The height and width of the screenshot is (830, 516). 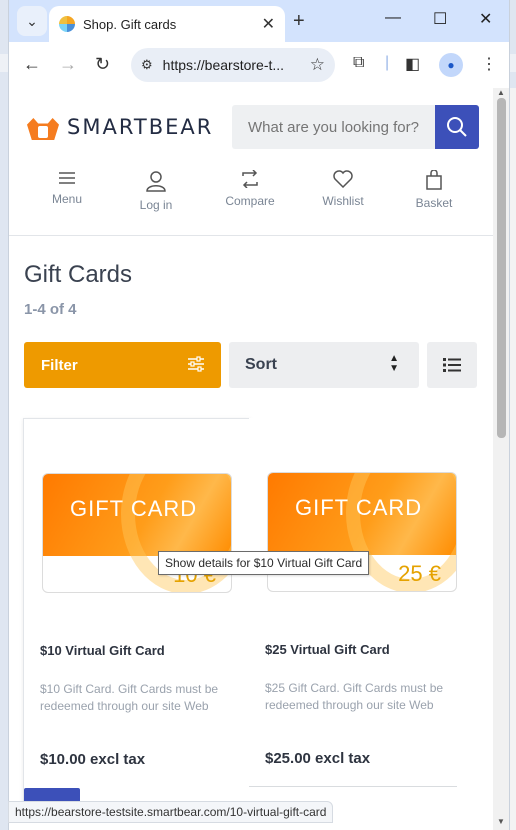 I want to click on extensions-icon: ⧉, so click(x=358, y=63).